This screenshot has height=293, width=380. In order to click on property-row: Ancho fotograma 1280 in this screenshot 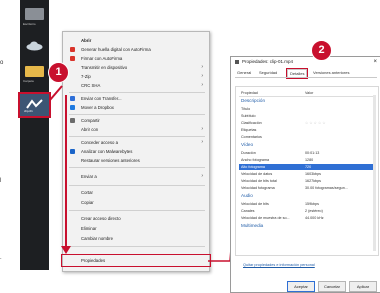, I will do `click(306, 160)`.